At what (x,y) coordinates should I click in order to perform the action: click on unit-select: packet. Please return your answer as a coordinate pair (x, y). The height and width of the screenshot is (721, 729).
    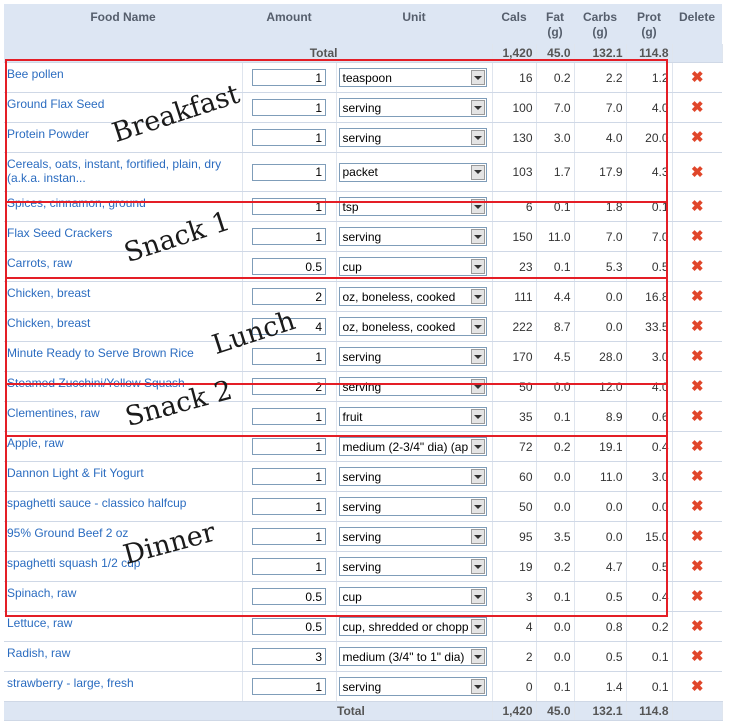
    Looking at the image, I should click on (412, 172).